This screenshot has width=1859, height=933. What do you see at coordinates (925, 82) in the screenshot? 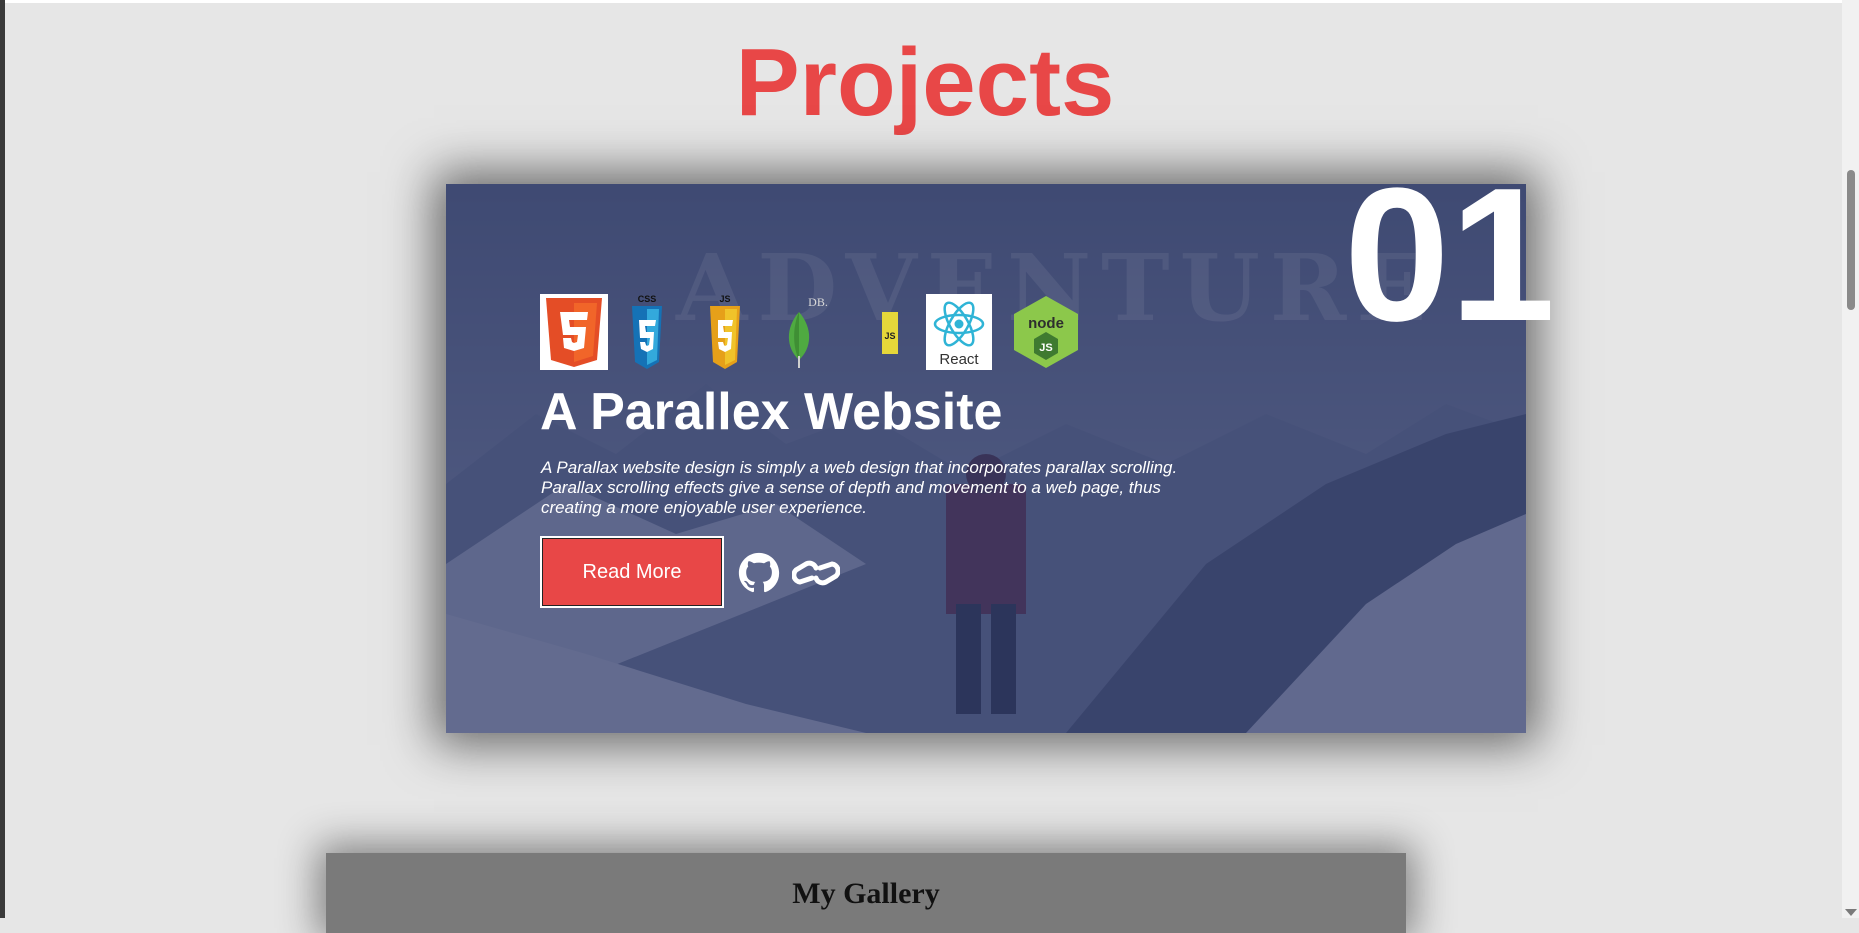
I see `section-title: Projects` at bounding box center [925, 82].